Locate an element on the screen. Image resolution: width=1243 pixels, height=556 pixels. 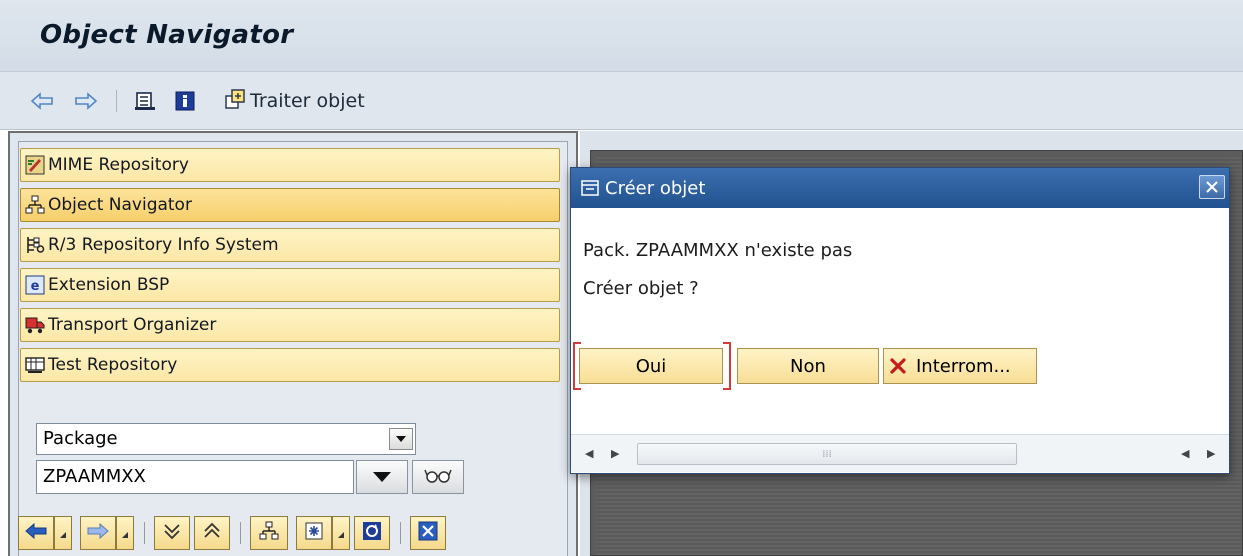
dialog-question: Créer objet ? is located at coordinates (641, 288).